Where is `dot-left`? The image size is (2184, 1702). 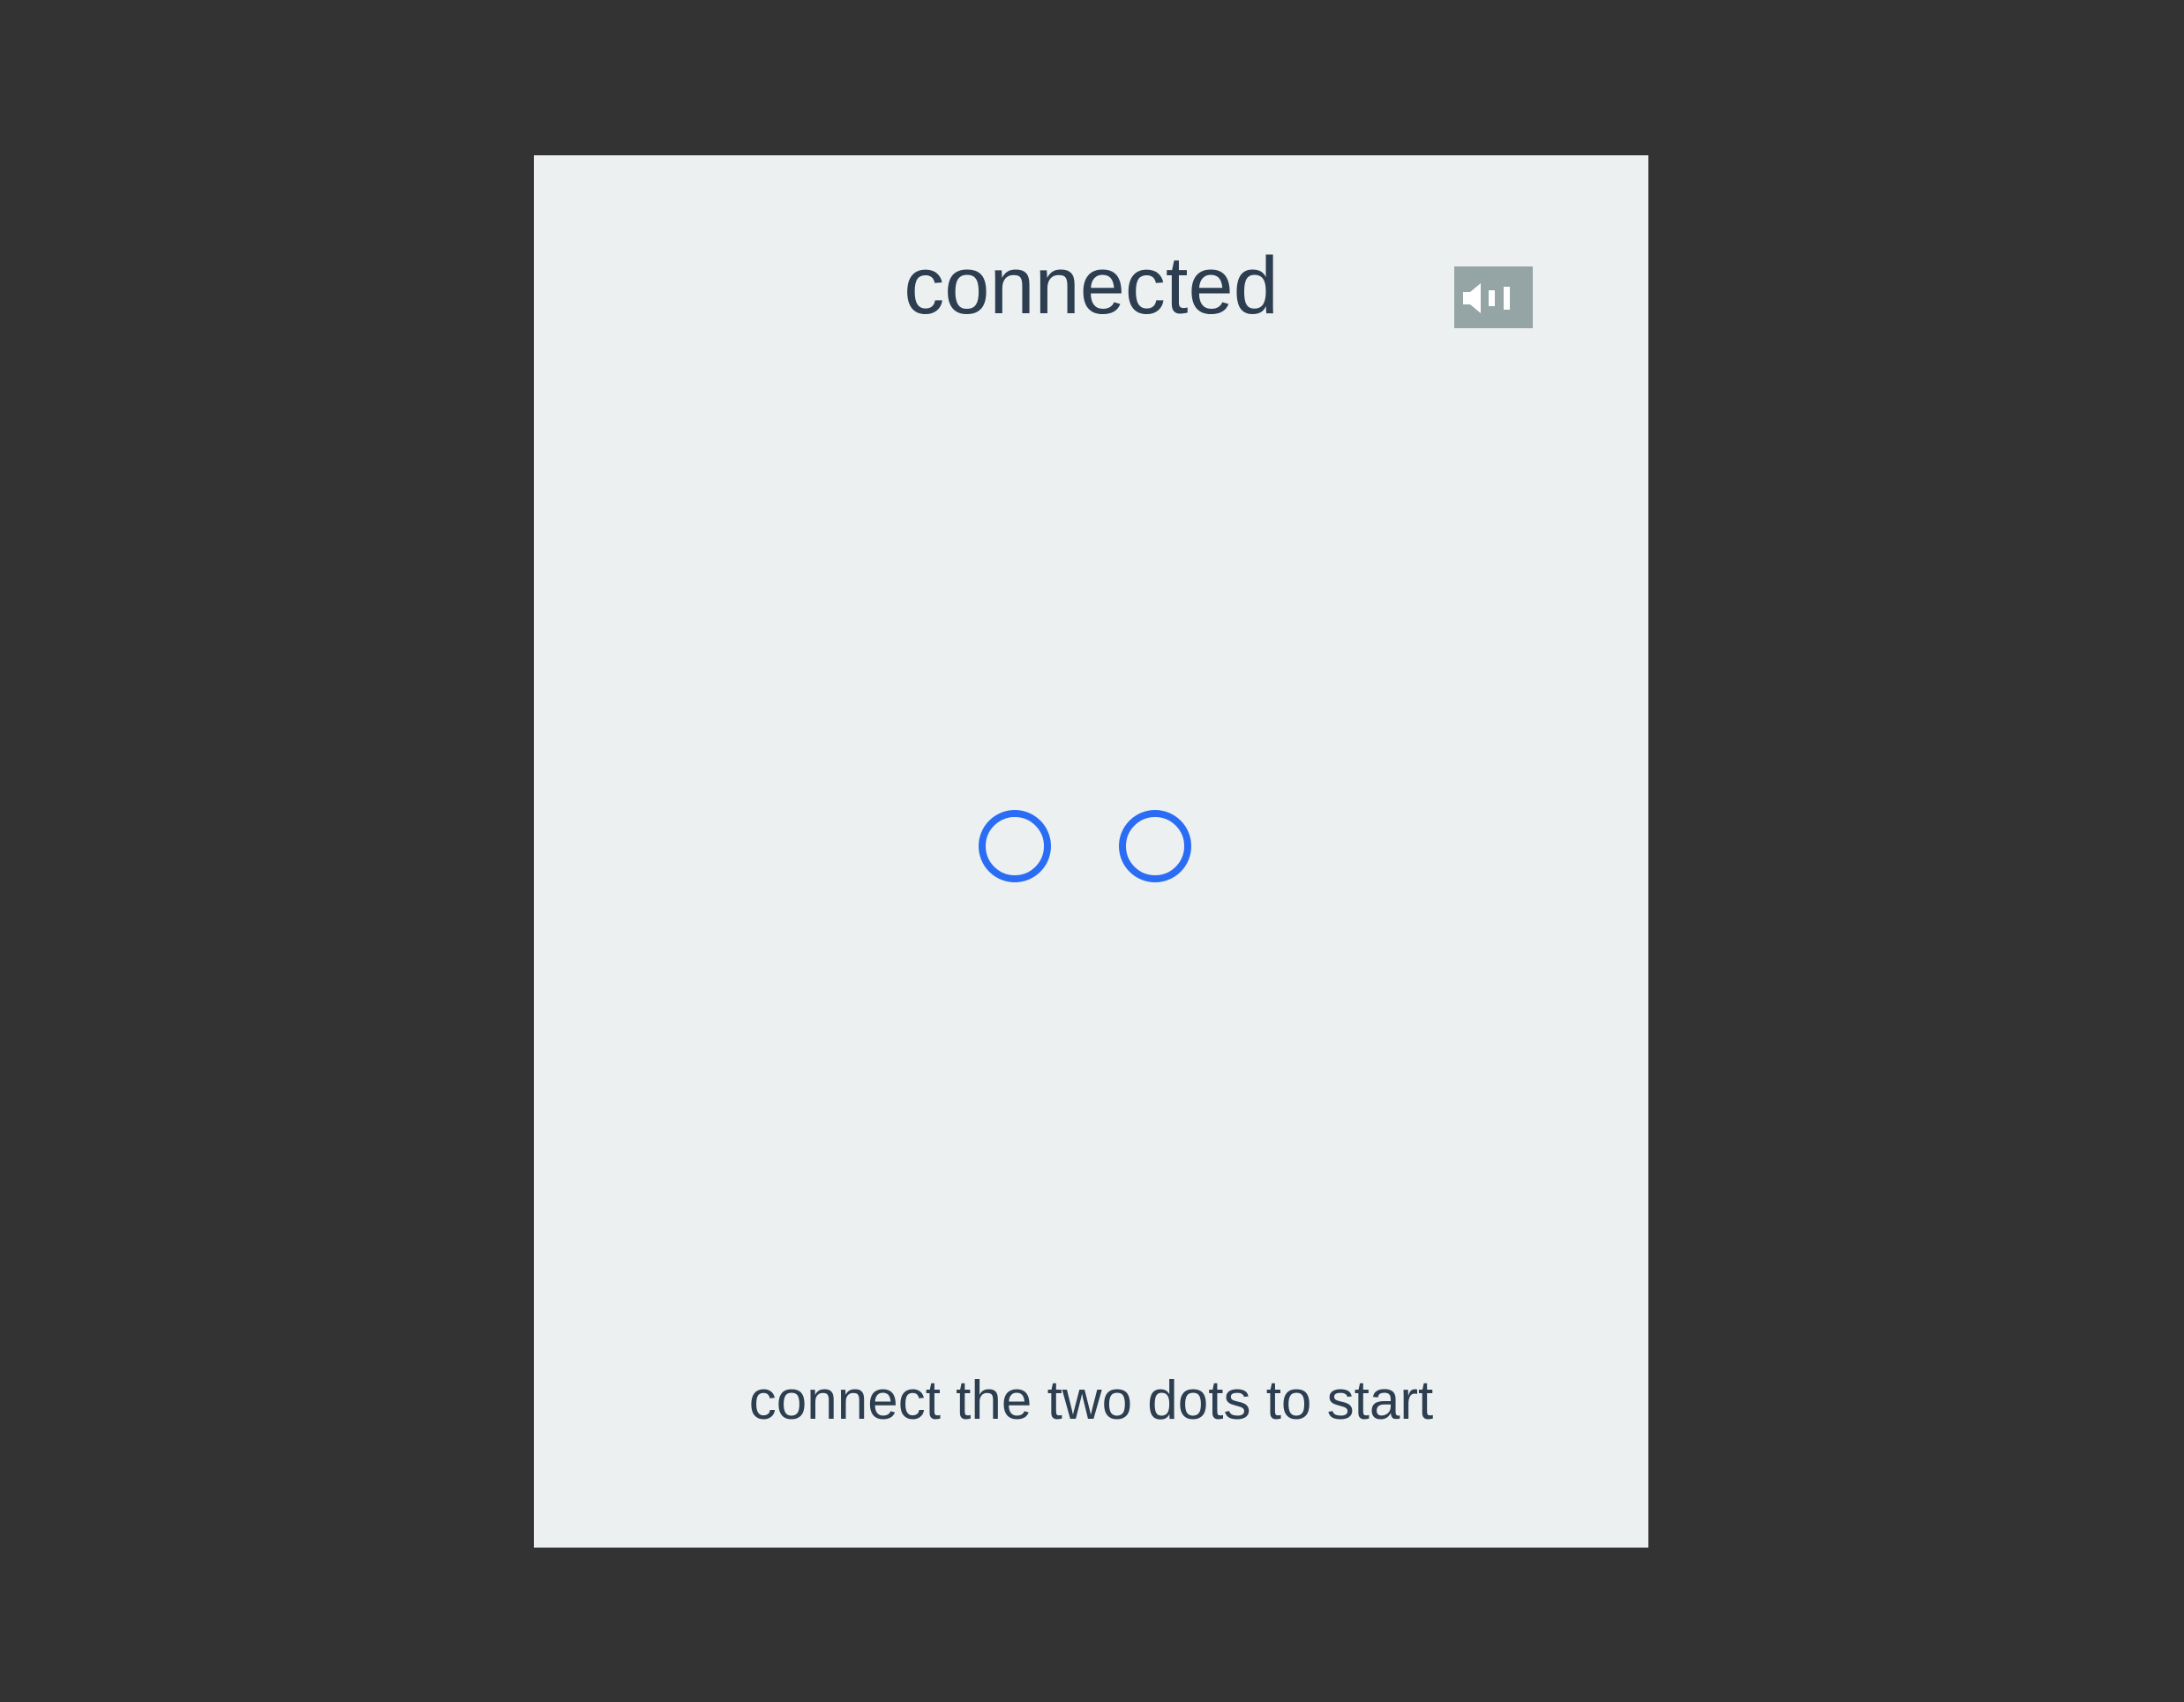 dot-left is located at coordinates (1015, 846).